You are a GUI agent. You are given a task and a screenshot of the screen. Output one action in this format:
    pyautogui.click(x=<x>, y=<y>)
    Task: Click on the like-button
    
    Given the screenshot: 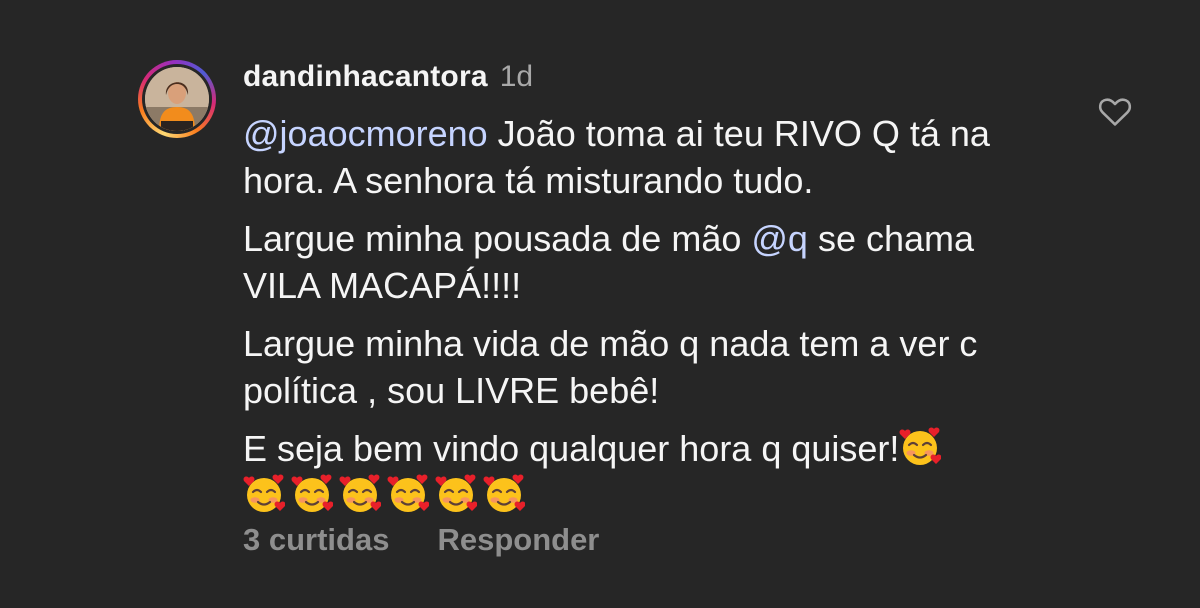 What is the action you would take?
    pyautogui.click(x=1115, y=111)
    